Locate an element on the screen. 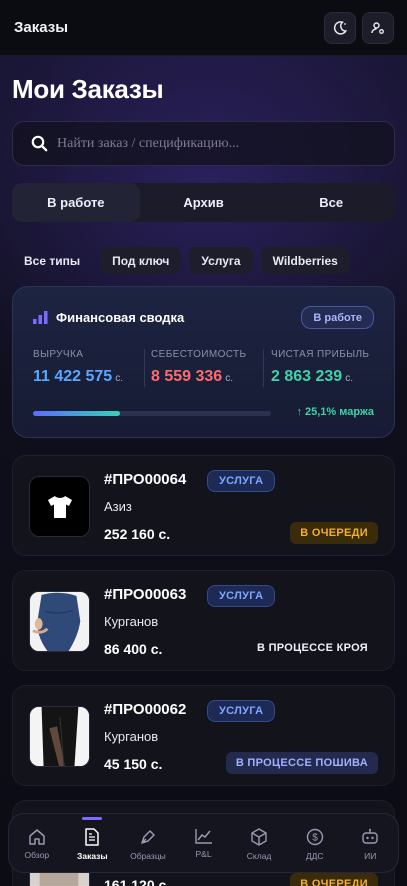 The height and width of the screenshot is (886, 407). order-id: #ПРО00063 is located at coordinates (145, 594).